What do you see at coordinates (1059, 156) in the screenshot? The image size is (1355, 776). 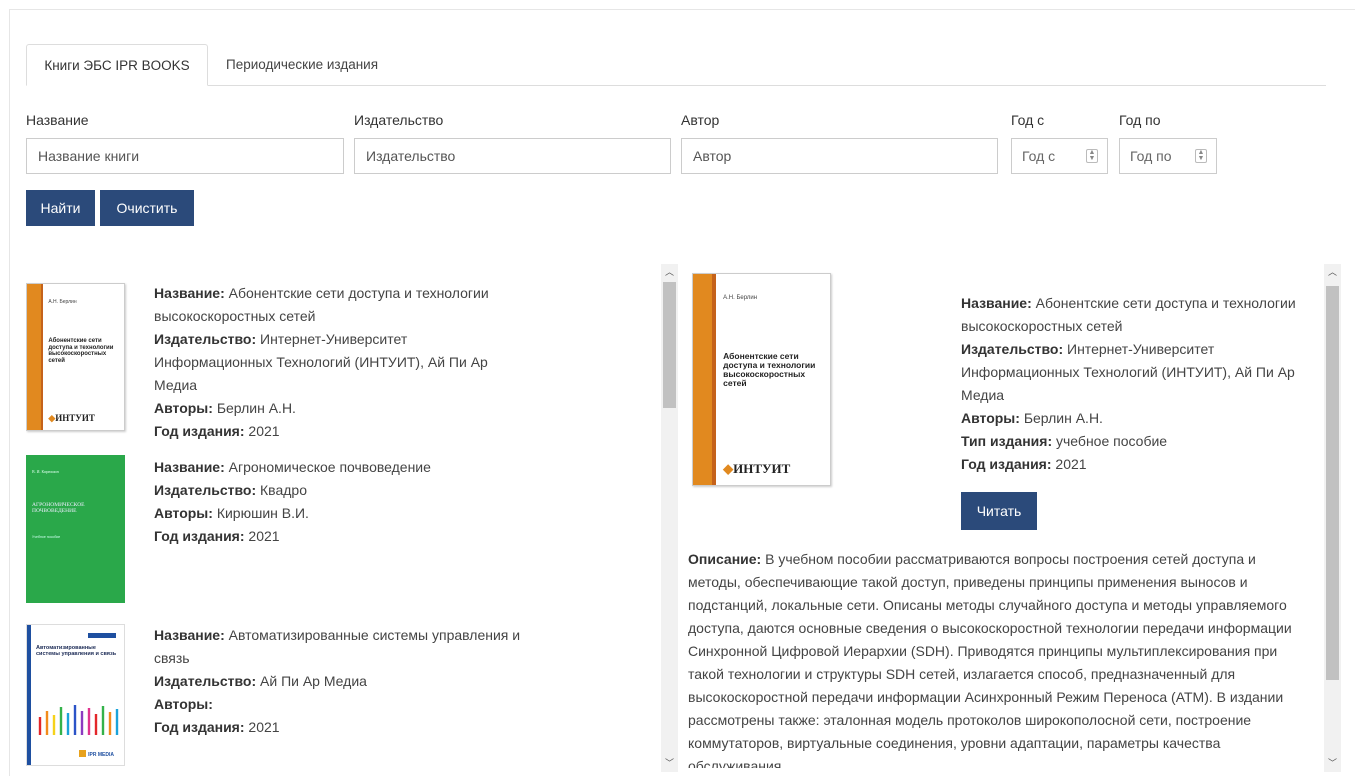 I see `year-from-input: Год с ▲ ▼` at bounding box center [1059, 156].